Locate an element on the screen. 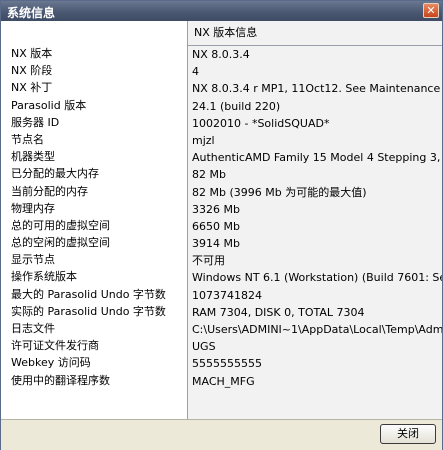  value-display-node: 不可用 is located at coordinates (208, 261).